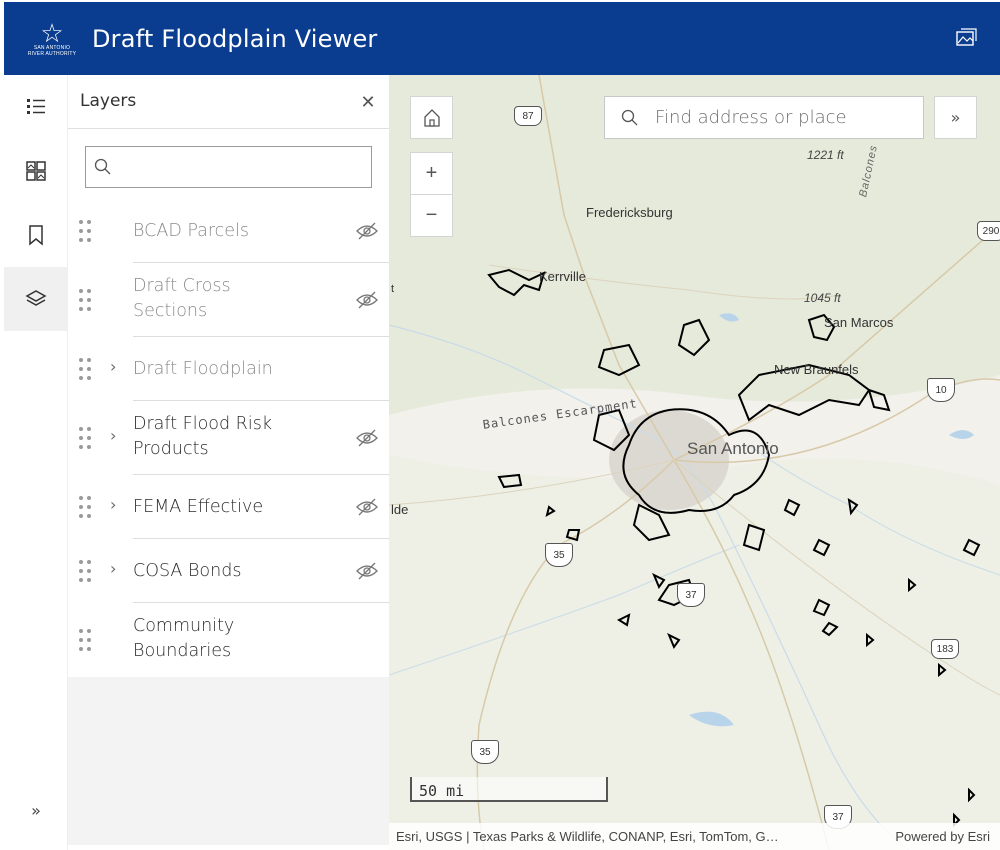  Describe the element at coordinates (202, 436) in the screenshot. I see `layer-name: Draft Flood Risk Products` at that location.